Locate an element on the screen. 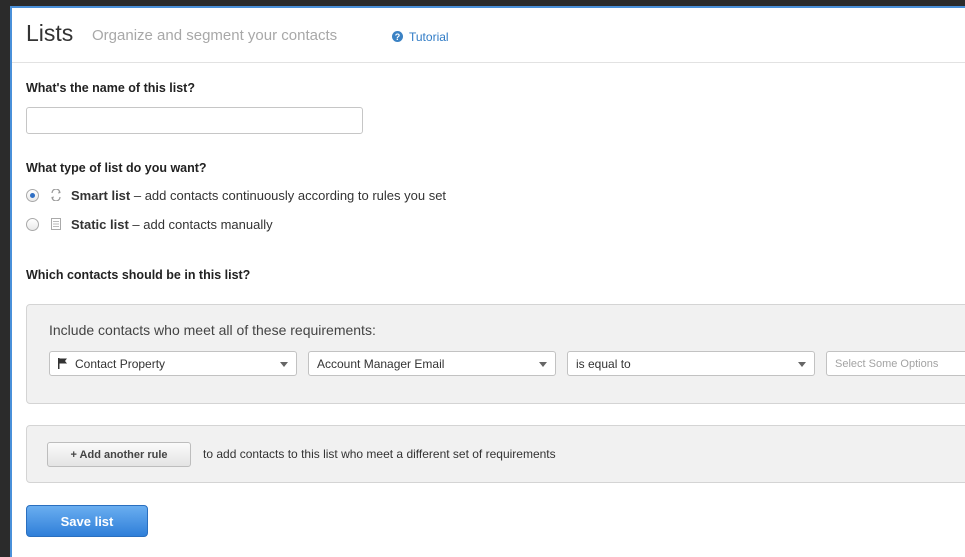 This screenshot has height=557, width=965. flag-icon is located at coordinates (63, 363).